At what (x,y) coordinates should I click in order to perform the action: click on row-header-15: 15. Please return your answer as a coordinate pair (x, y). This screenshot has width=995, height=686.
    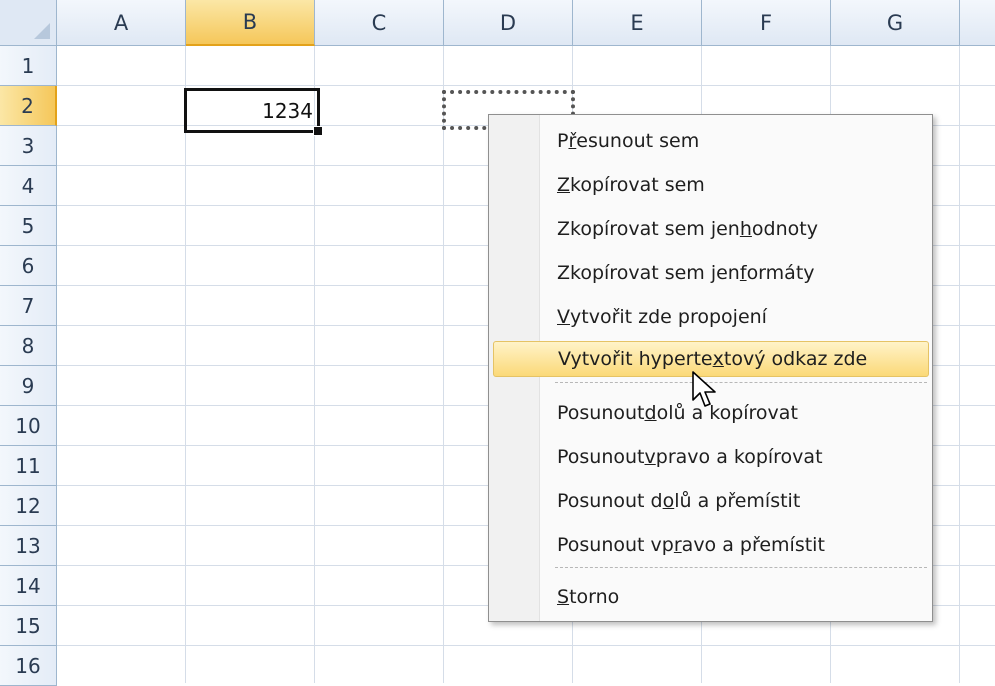
    Looking at the image, I should click on (28, 626).